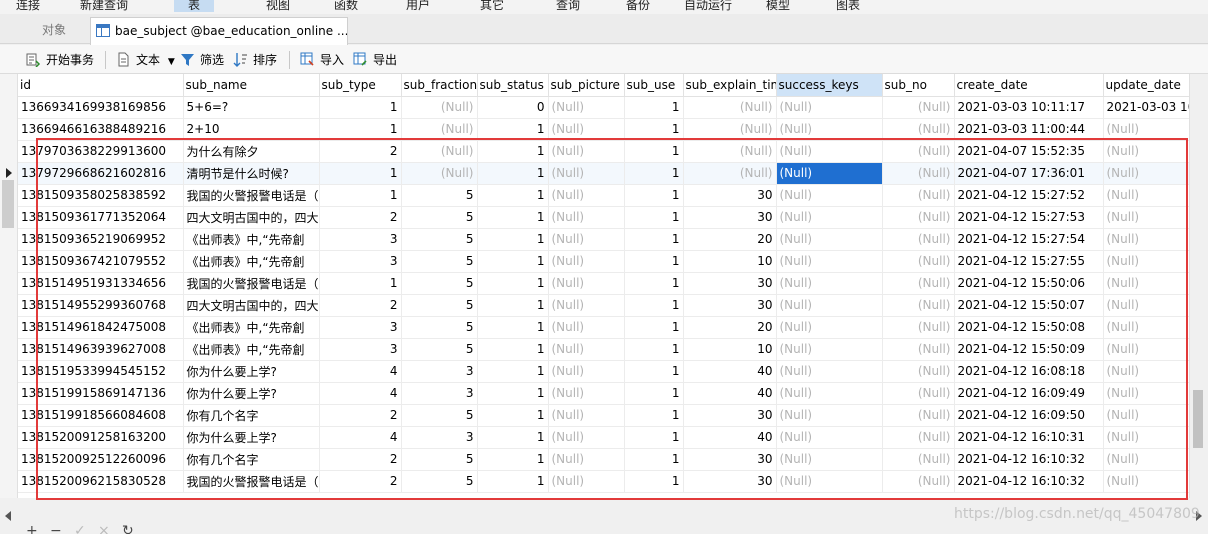 Image resolution: width=1208 pixels, height=534 pixels. What do you see at coordinates (360, 283) in the screenshot?
I see `cell-sub-type: 1` at bounding box center [360, 283].